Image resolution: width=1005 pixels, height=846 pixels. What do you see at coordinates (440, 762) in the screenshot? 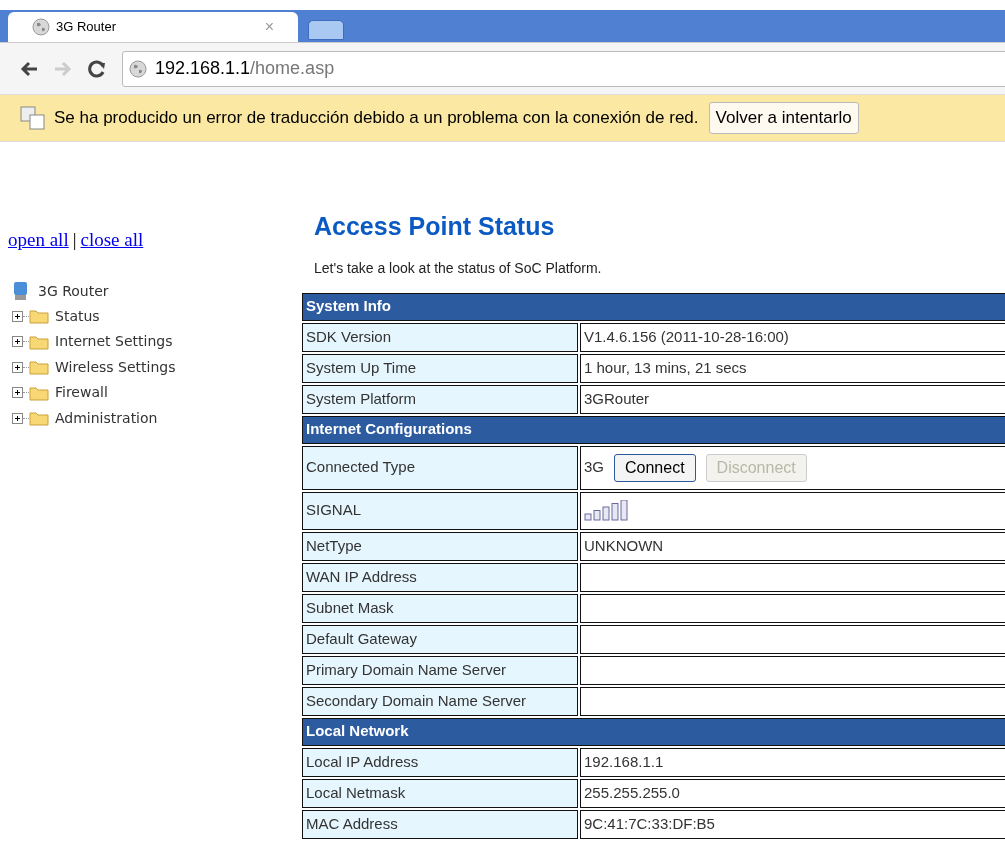
I see `label-cell: Local IP Address` at bounding box center [440, 762].